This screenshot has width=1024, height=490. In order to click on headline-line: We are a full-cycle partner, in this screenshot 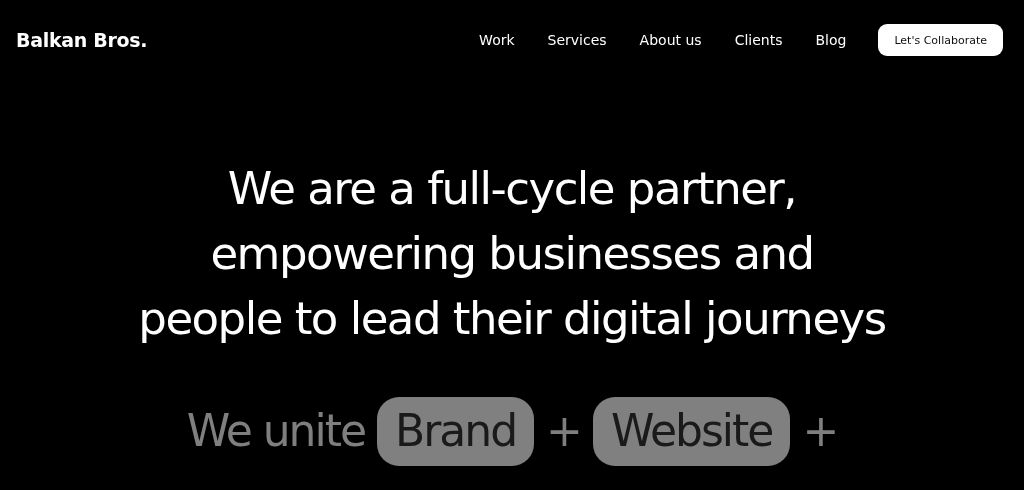, I will do `click(512, 189)`.